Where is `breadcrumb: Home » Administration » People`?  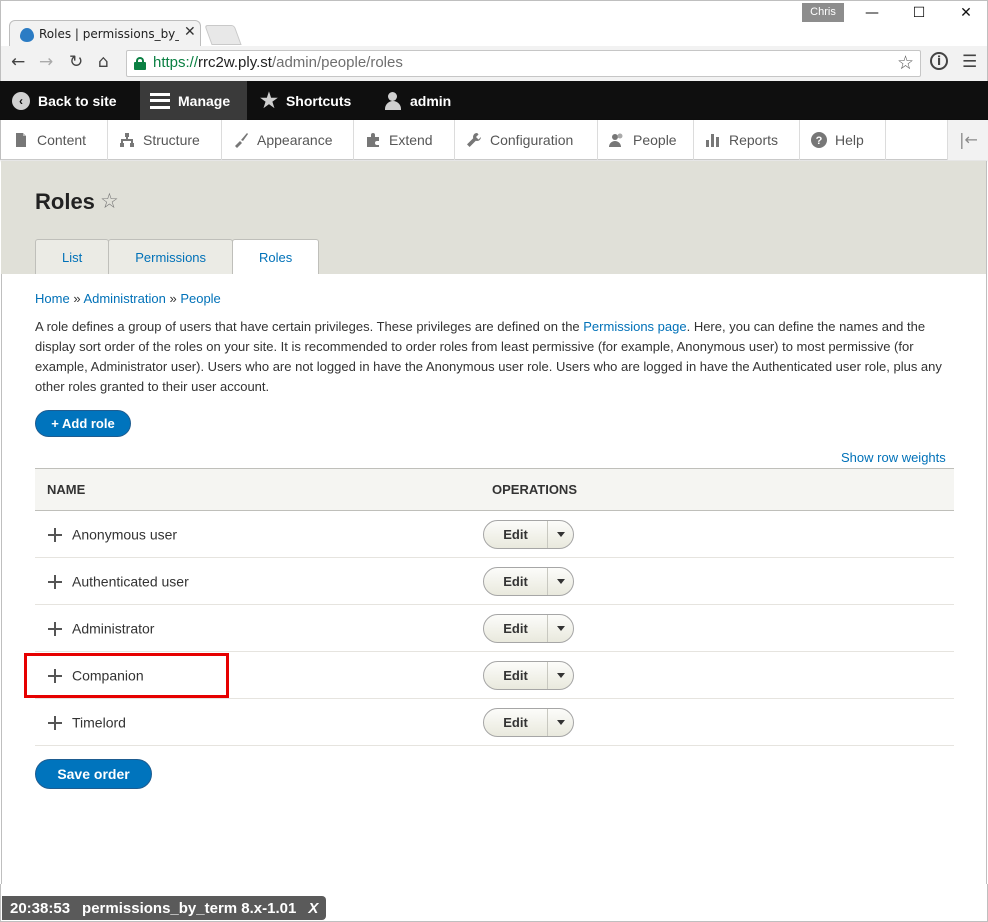
breadcrumb: Home » Administration » People is located at coordinates (128, 298).